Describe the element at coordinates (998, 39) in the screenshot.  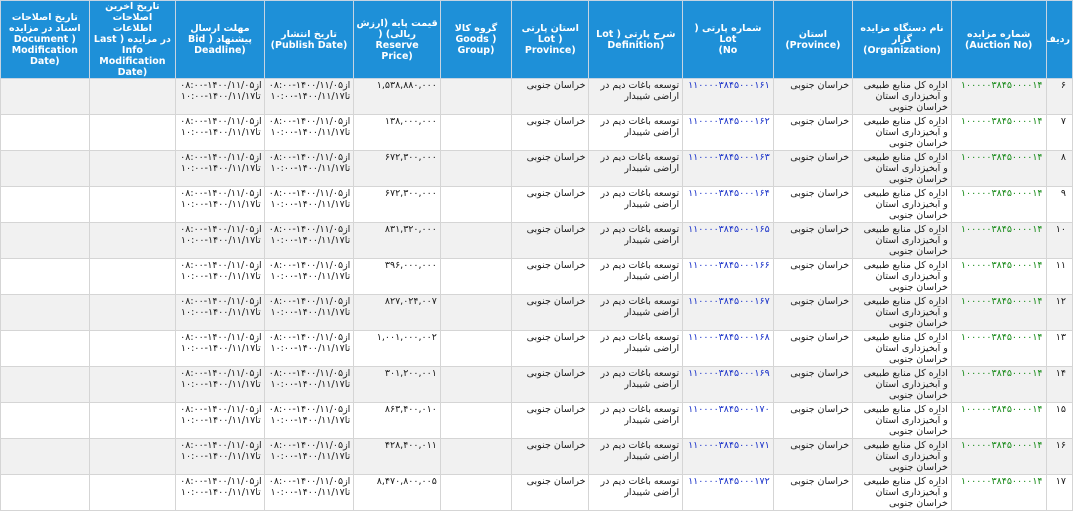
I see `header-auction-no: شماره مزایده (Auction No)` at that location.